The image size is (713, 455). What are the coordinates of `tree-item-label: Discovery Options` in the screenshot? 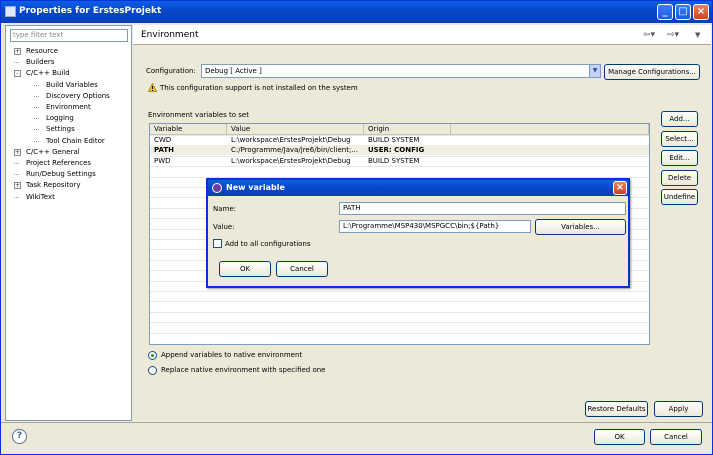 It's located at (78, 95).